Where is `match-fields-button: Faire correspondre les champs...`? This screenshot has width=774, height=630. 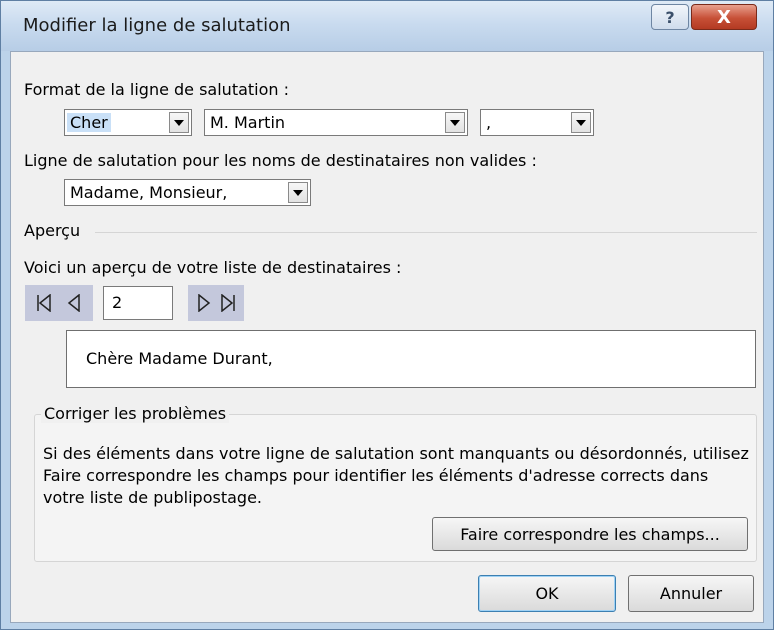
match-fields-button: Faire correspondre les champs... is located at coordinates (590, 534).